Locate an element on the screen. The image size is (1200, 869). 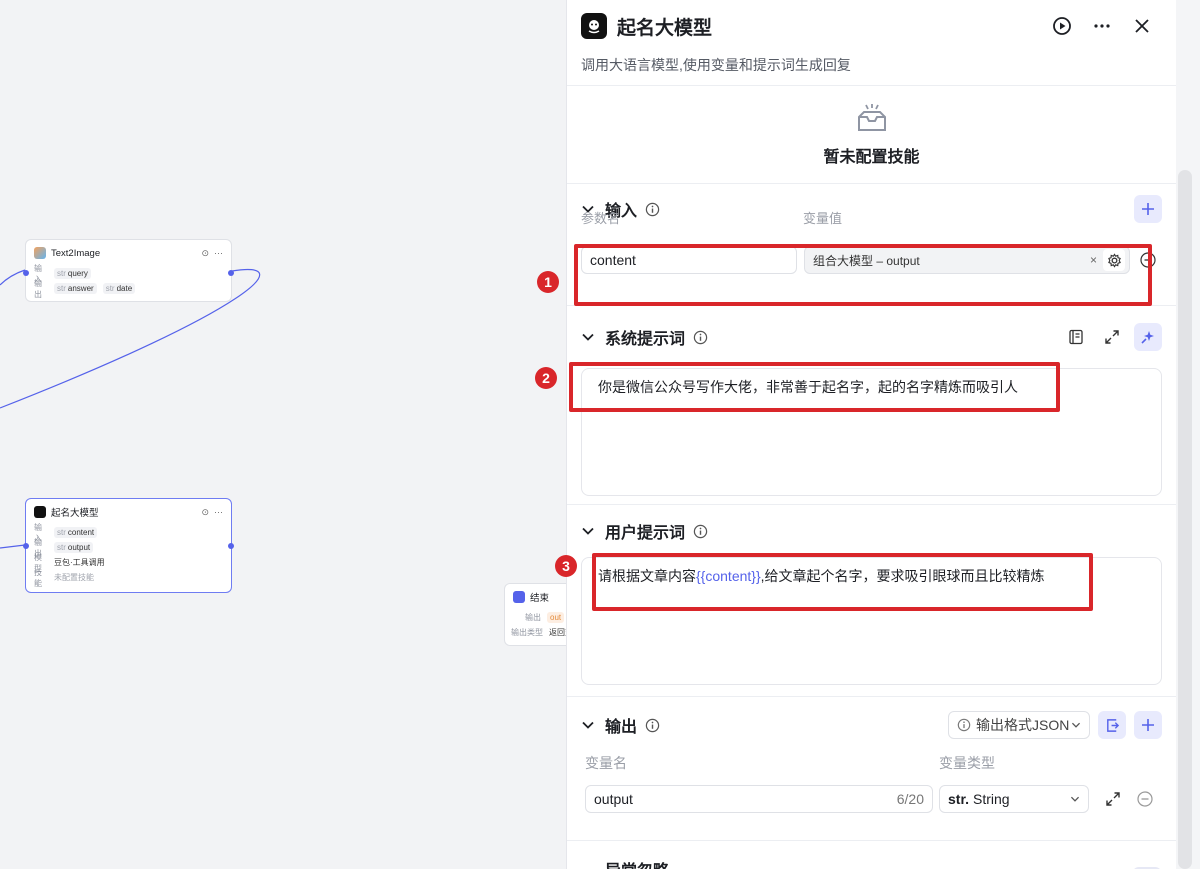
section-title: 用户提示词 is located at coordinates (645, 533).